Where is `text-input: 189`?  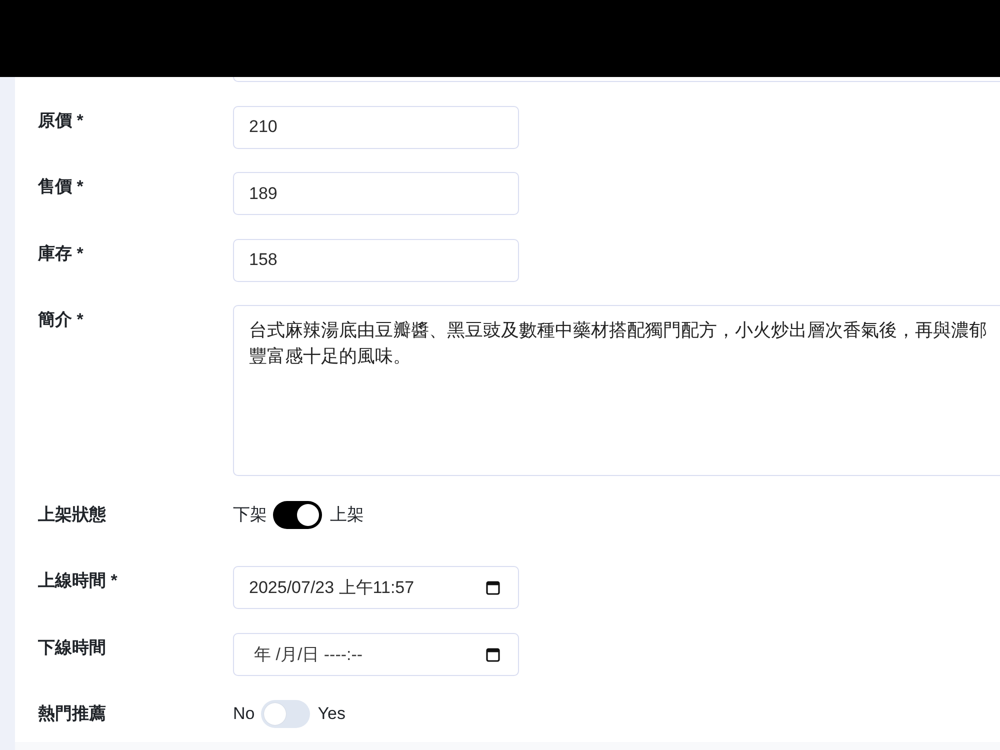
text-input: 189 is located at coordinates (376, 193).